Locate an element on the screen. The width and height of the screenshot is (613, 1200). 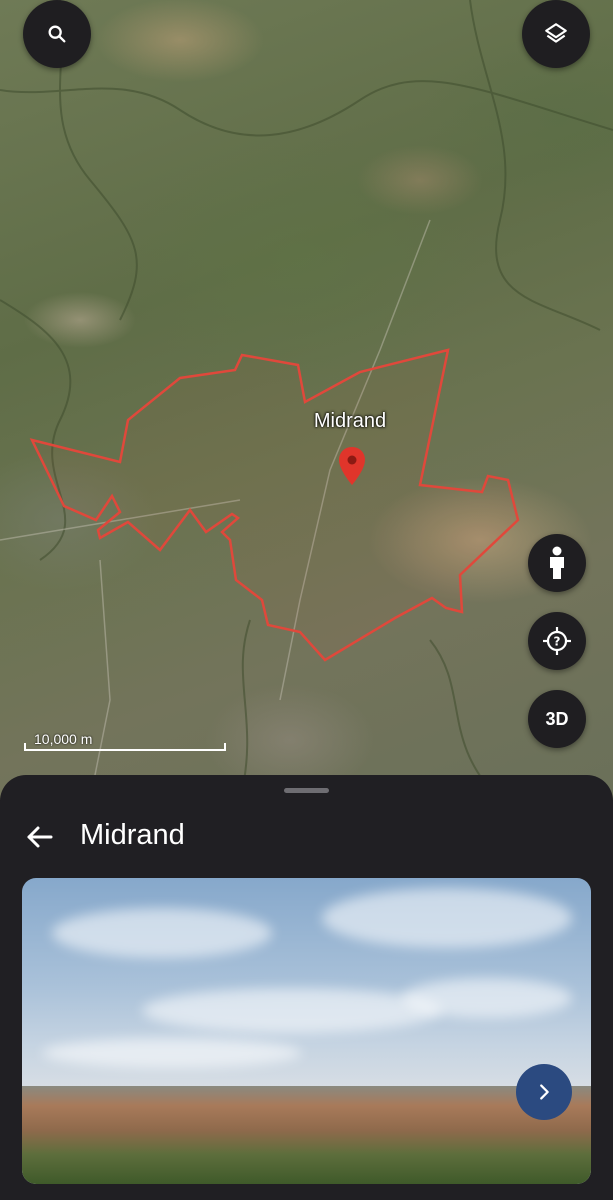
my-location-button: ? is located at coordinates (557, 641).